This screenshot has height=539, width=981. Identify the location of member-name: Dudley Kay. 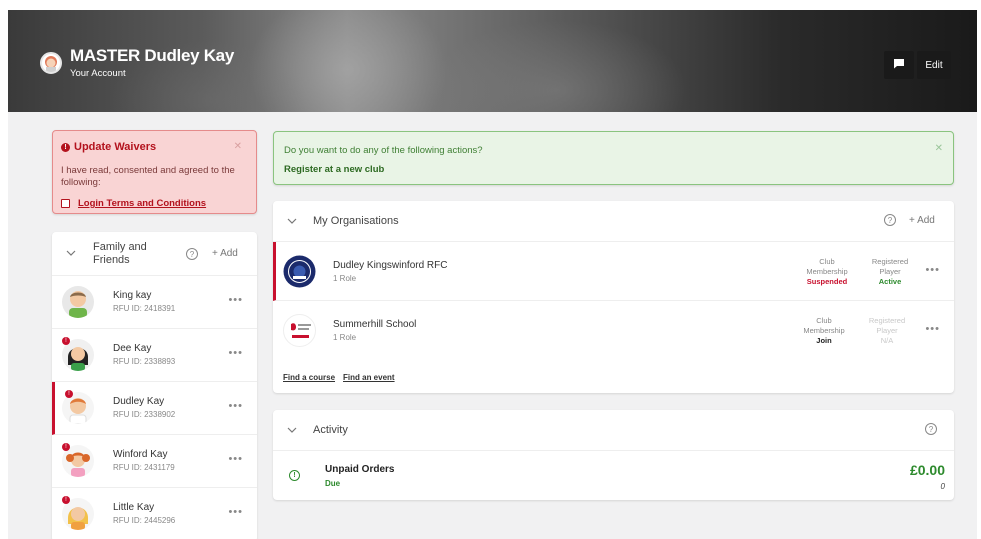
(139, 401).